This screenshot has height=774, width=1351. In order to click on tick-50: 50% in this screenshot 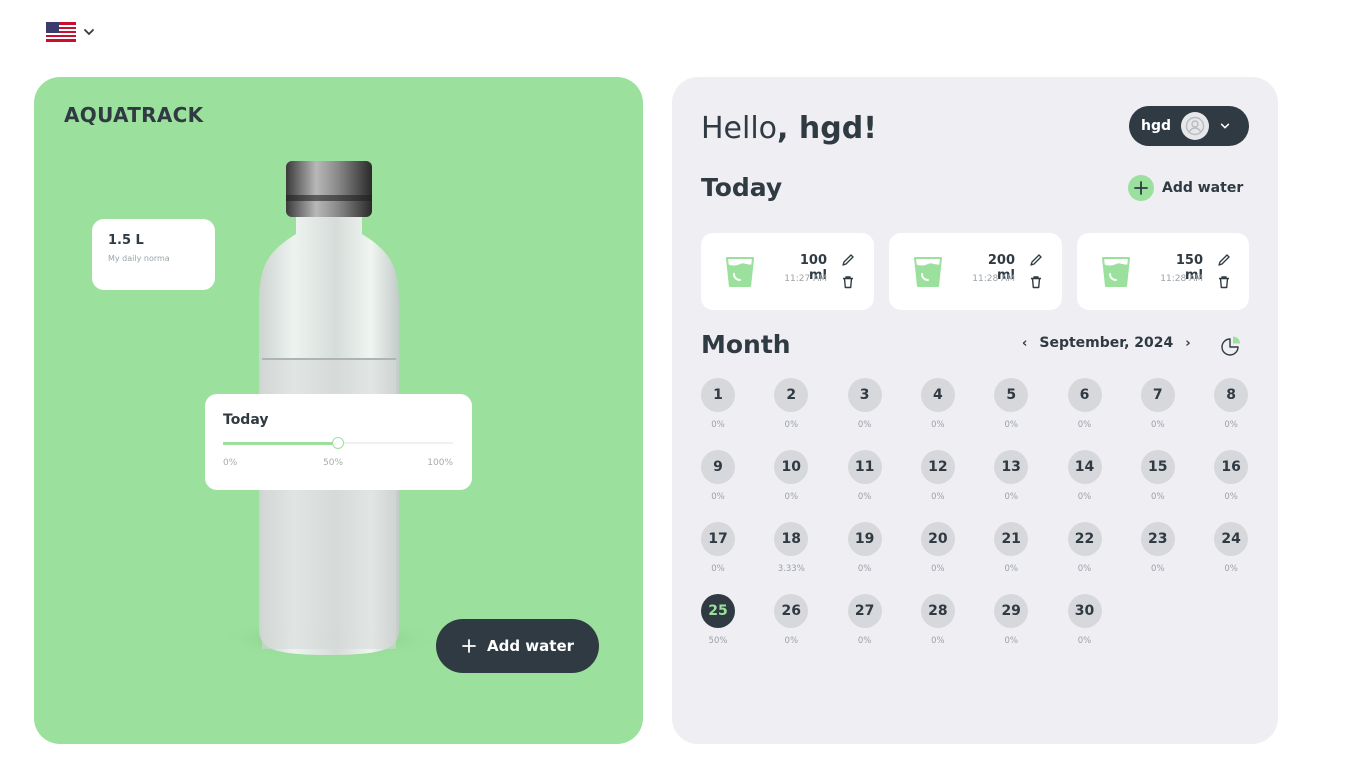, I will do `click(333, 463)`.